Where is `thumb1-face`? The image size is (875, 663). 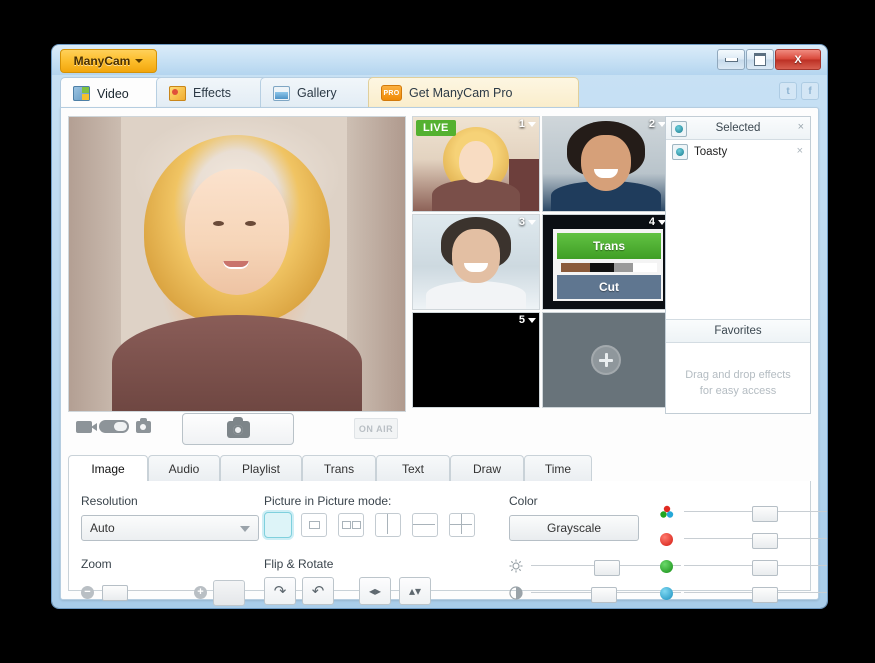 thumb1-face is located at coordinates (476, 162).